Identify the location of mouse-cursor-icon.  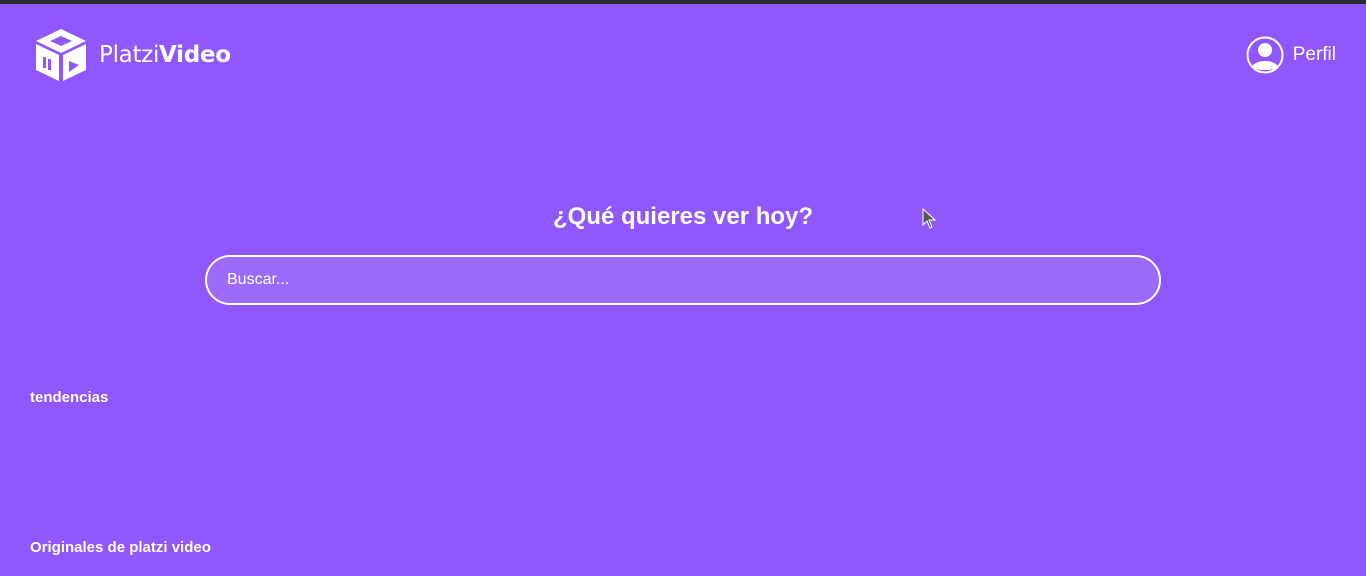
(929, 218).